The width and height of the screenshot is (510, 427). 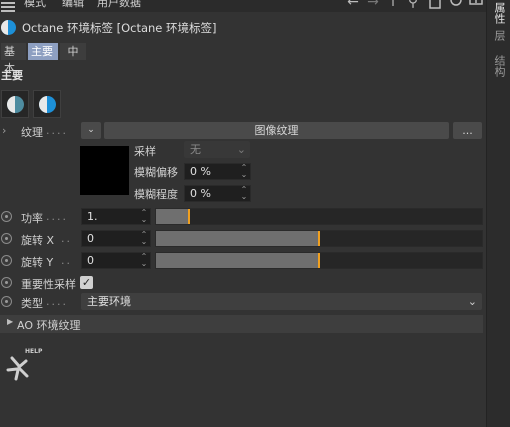 What do you see at coordinates (35, 5) in the screenshot?
I see `menu-mode: 模式` at bounding box center [35, 5].